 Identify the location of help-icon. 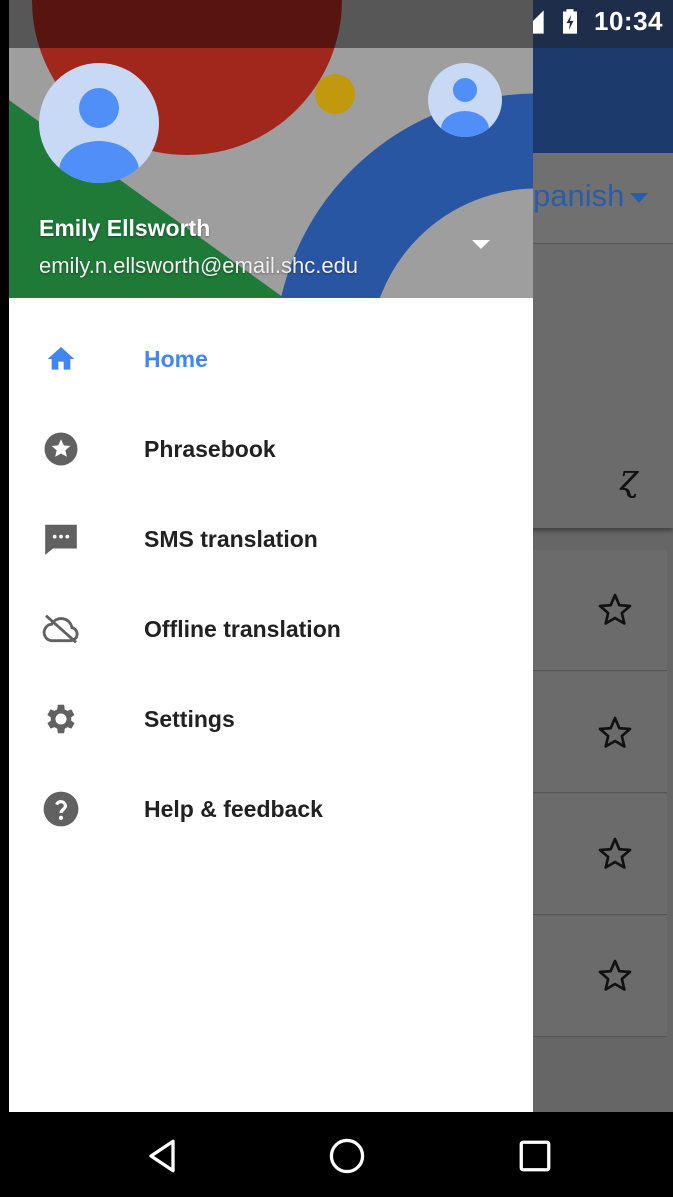
(61, 809).